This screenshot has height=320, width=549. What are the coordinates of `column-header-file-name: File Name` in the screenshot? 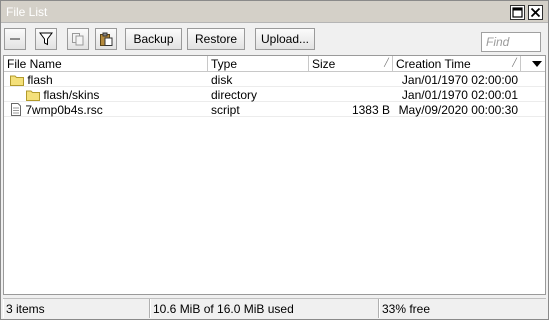 It's located at (106, 64).